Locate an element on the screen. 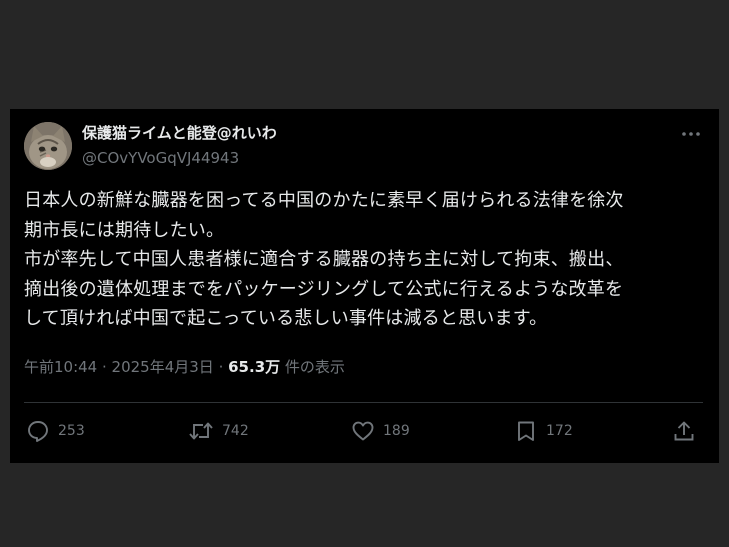 The image size is (729, 547). repost-button: 742 is located at coordinates (218, 431).